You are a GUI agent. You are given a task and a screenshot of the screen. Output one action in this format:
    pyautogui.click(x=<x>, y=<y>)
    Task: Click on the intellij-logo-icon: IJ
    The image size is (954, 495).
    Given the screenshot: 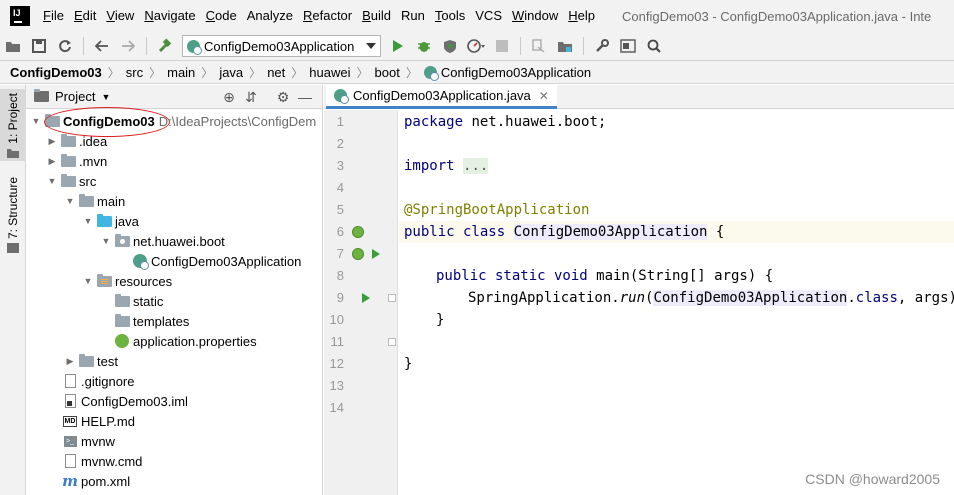 What is the action you would take?
    pyautogui.click(x=20, y=16)
    